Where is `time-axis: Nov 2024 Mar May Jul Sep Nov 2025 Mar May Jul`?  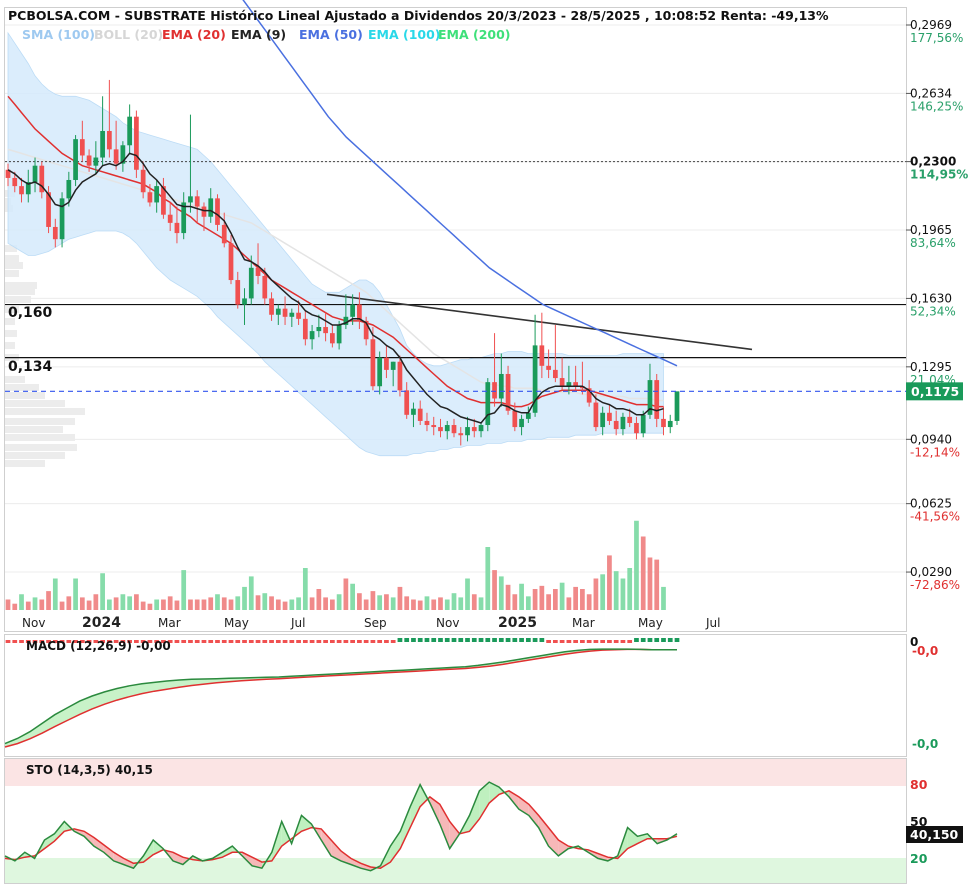
time-axis: Nov 2024 Mar May Jul Sep Nov 2025 Mar May Jul is located at coordinates (371, 623).